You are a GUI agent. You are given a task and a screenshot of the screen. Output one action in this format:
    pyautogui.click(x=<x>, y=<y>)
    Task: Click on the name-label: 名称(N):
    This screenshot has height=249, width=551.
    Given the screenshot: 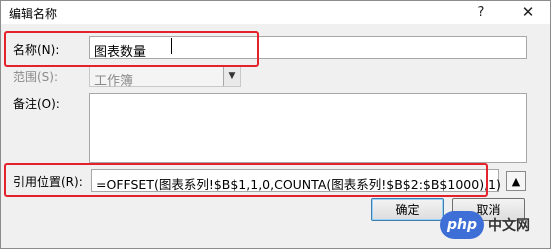 What is the action you would take?
    pyautogui.click(x=36, y=50)
    